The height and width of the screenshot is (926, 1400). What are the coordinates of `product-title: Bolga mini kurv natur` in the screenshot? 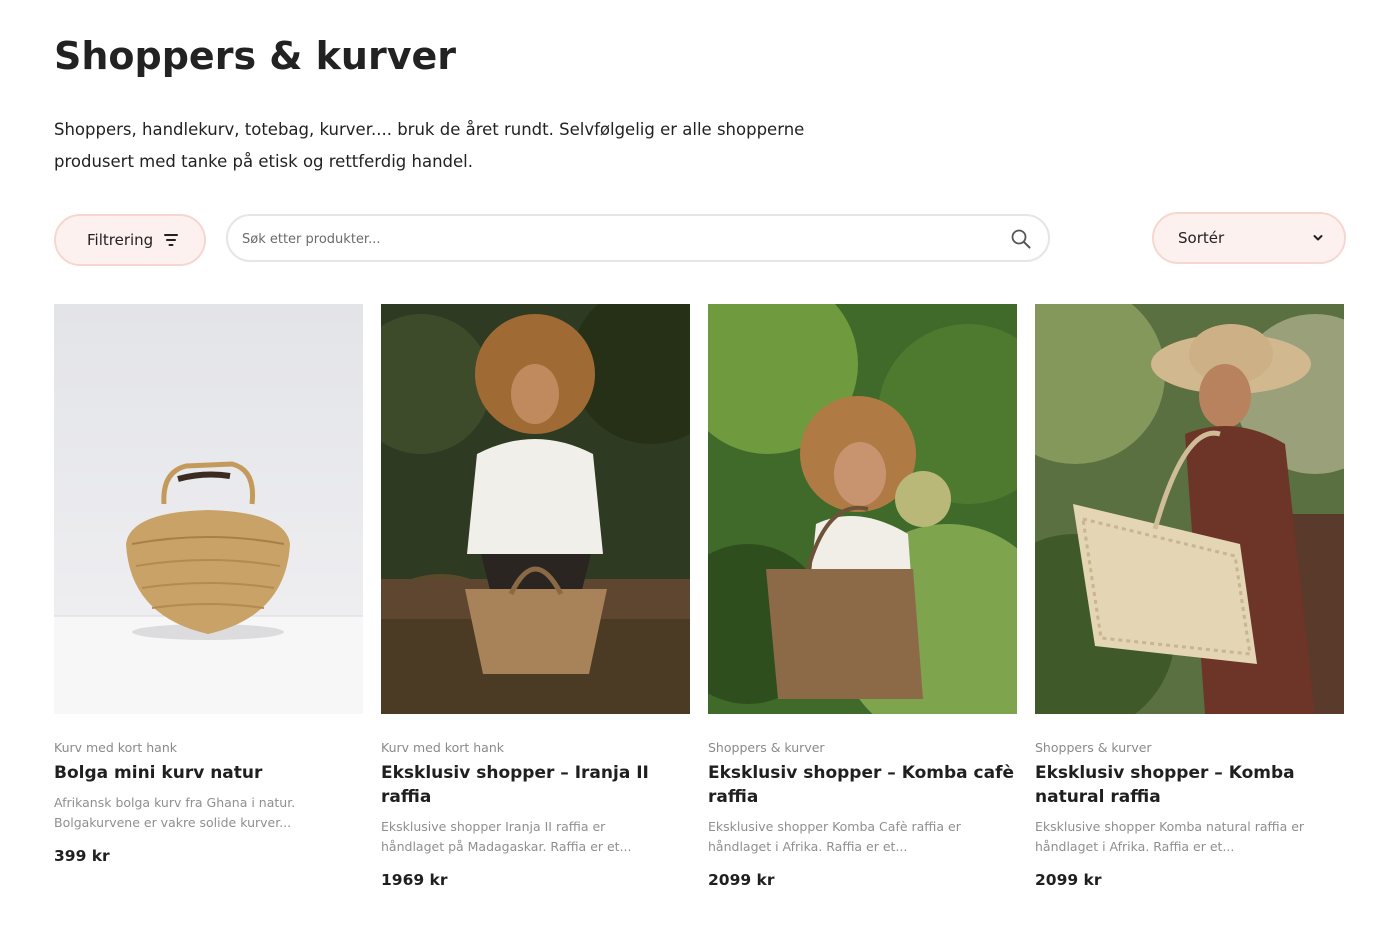 It's located at (208, 773).